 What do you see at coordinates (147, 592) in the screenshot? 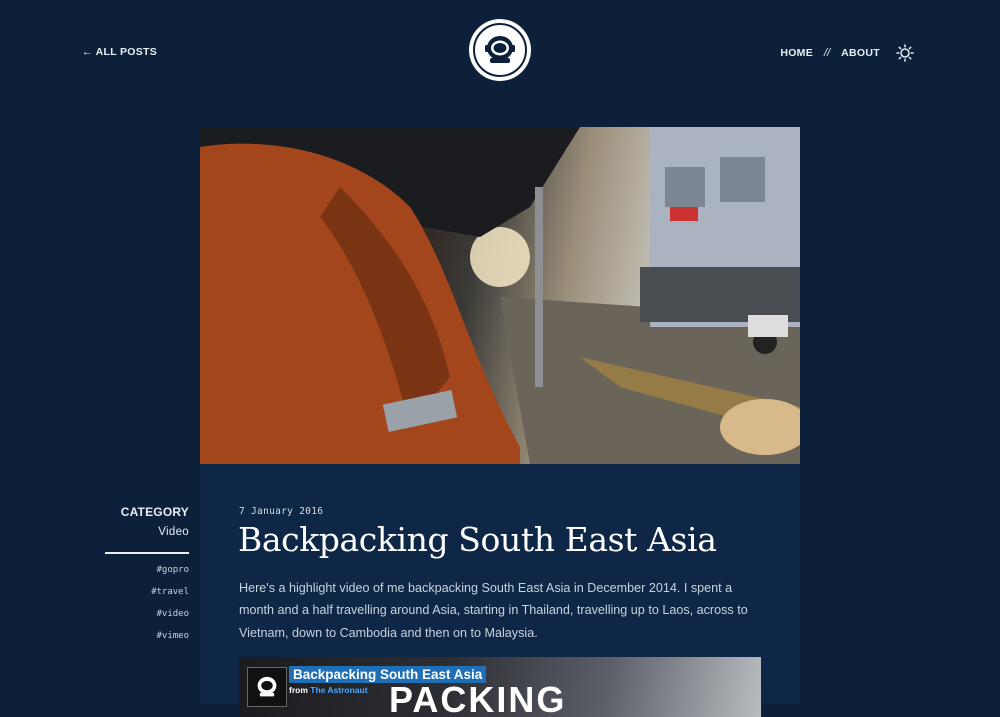
I see `tag-link: #travel` at bounding box center [147, 592].